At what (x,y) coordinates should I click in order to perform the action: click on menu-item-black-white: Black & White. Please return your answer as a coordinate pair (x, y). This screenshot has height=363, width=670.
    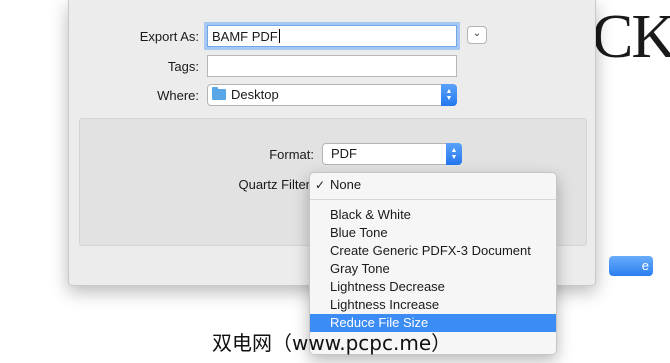
    Looking at the image, I should click on (433, 215).